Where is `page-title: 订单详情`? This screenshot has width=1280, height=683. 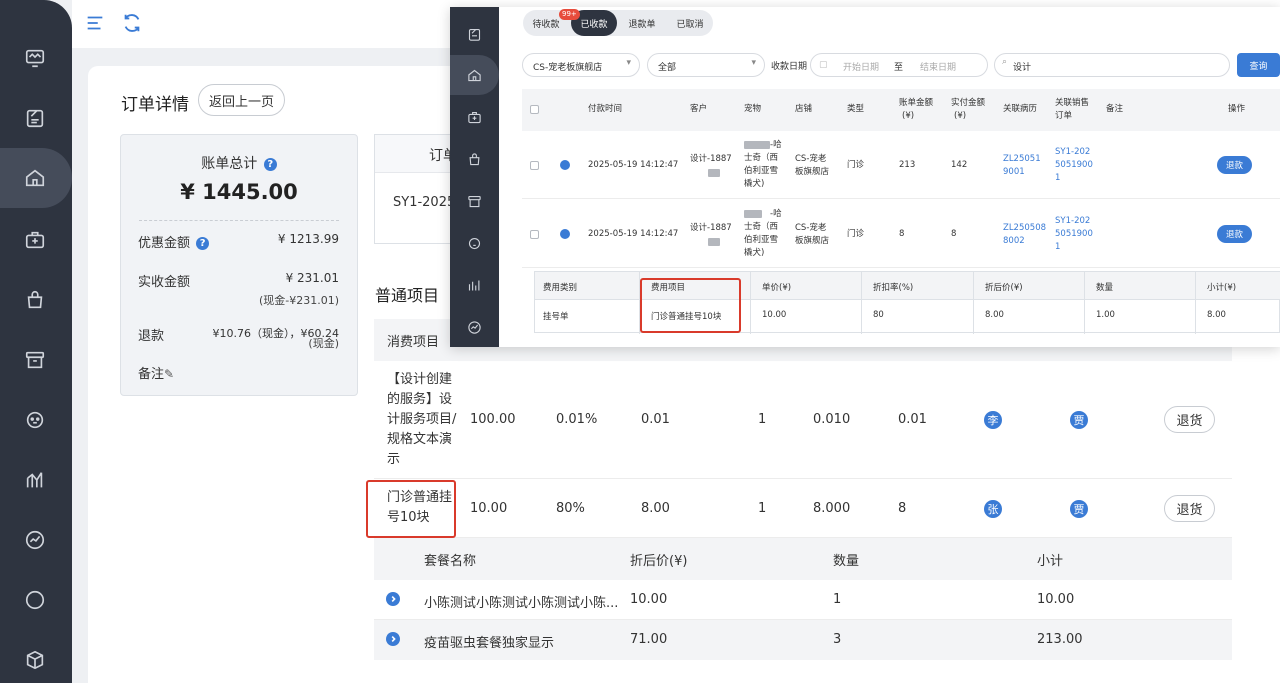
page-title: 订单详情 is located at coordinates (155, 105).